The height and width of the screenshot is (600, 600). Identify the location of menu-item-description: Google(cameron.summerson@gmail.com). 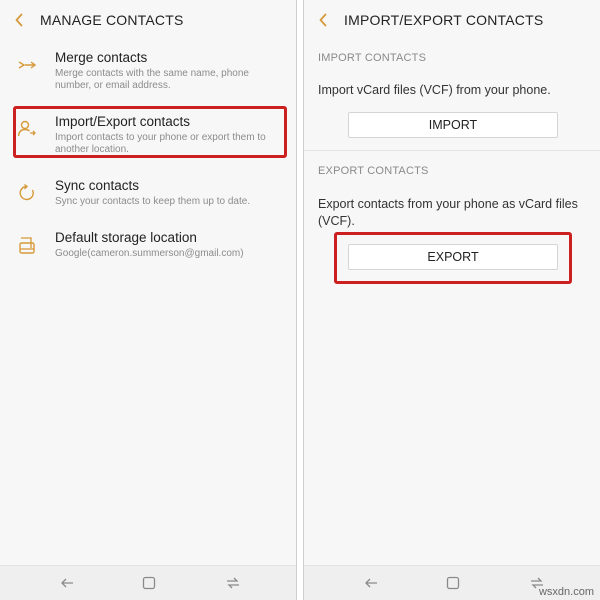
(149, 253).